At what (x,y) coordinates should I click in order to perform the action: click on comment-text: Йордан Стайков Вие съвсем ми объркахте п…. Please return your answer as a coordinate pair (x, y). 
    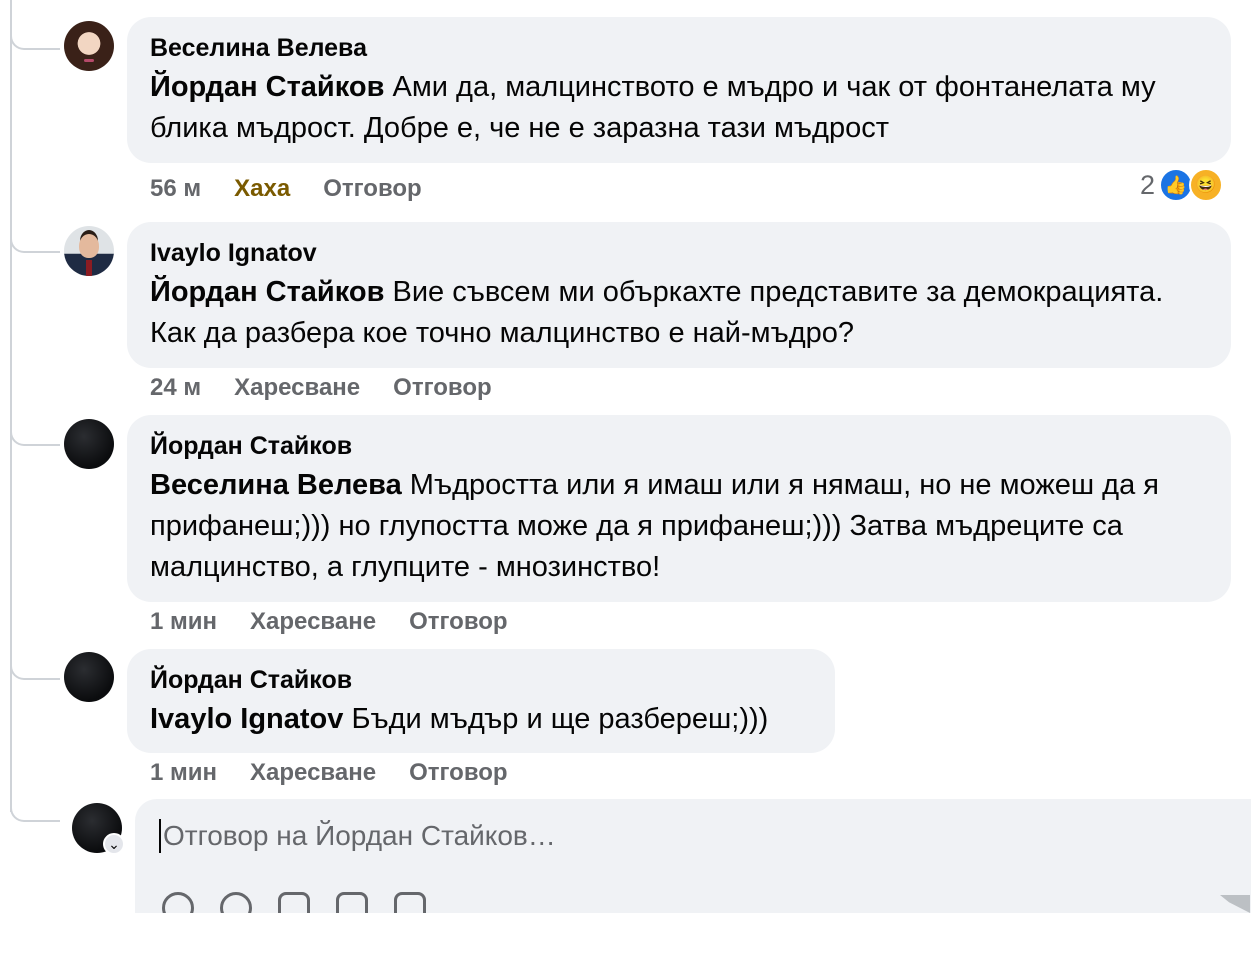
    Looking at the image, I should click on (678, 313).